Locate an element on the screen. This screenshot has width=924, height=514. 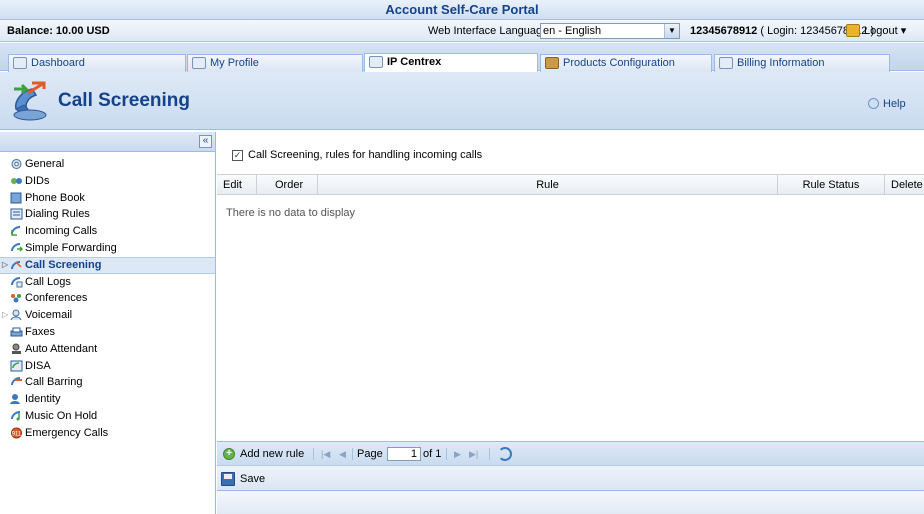
voicemail-icon is located at coordinates (16, 315).